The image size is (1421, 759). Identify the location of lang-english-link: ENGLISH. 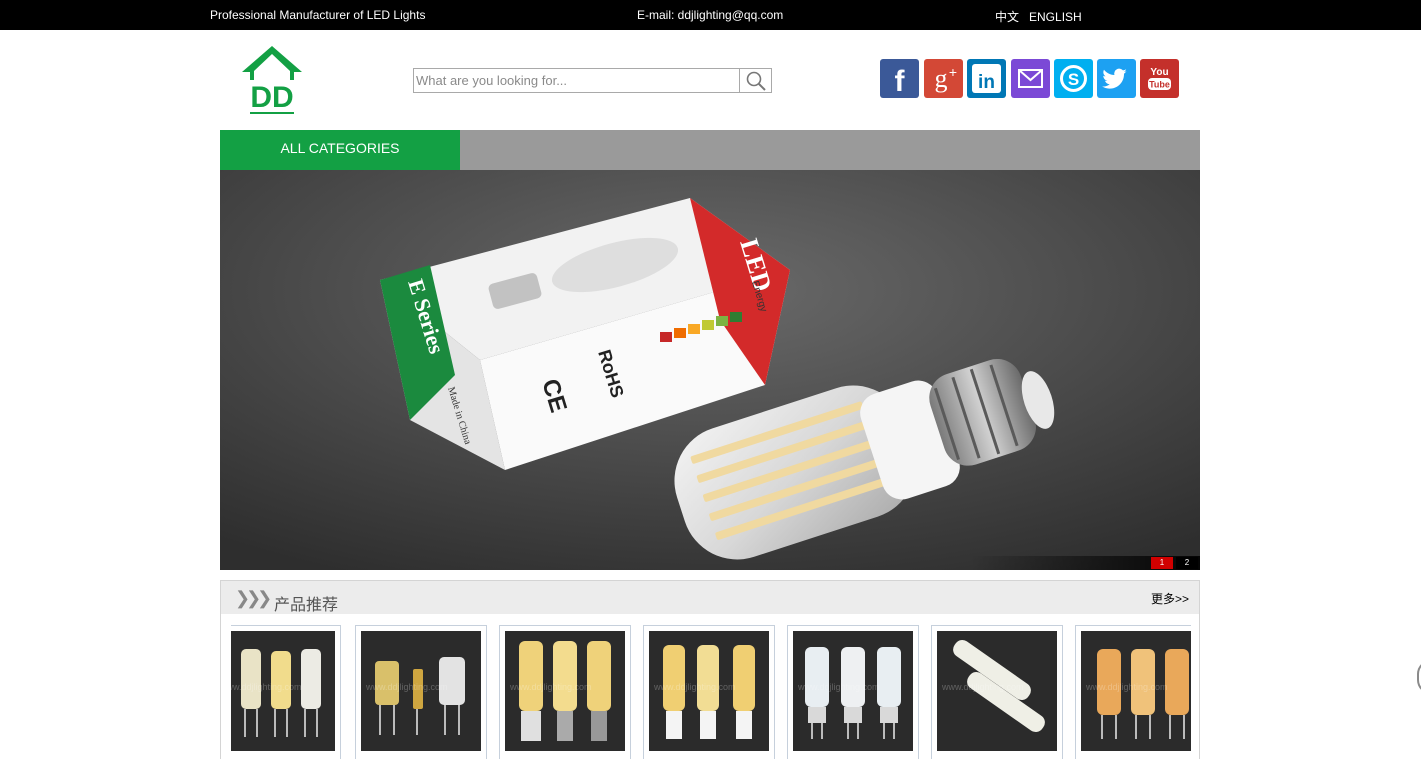
(1055, 17).